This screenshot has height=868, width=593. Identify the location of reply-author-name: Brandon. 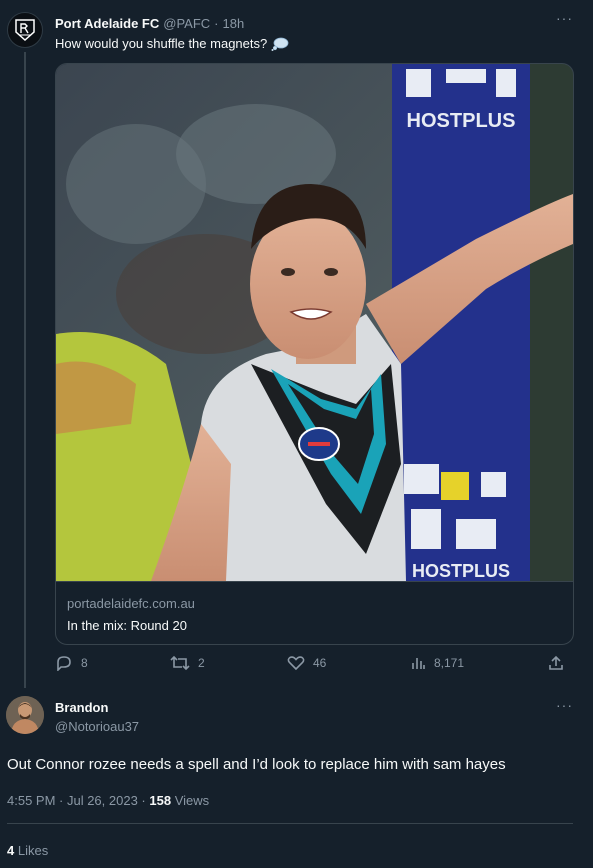
(81, 707).